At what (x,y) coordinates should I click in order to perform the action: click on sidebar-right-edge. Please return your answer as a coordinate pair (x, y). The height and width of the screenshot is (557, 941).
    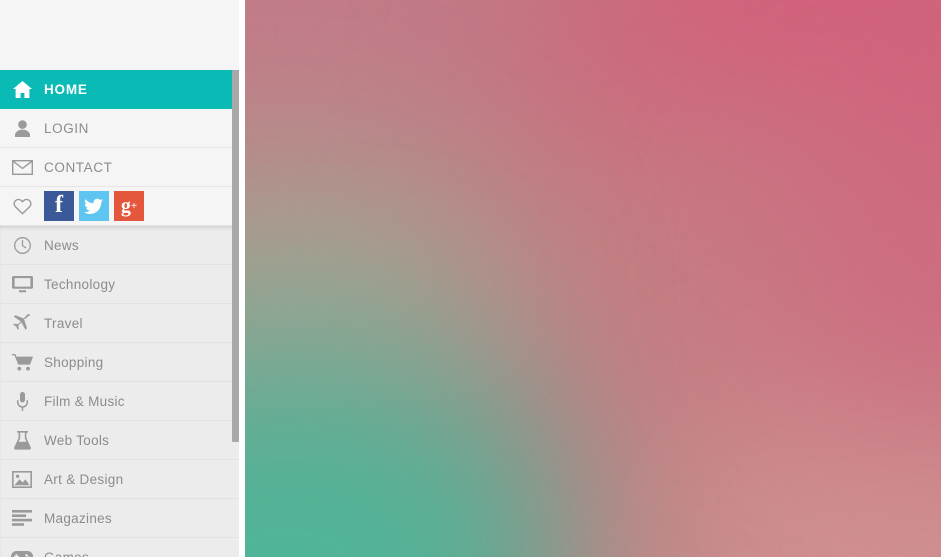
    Looking at the image, I should click on (242, 278).